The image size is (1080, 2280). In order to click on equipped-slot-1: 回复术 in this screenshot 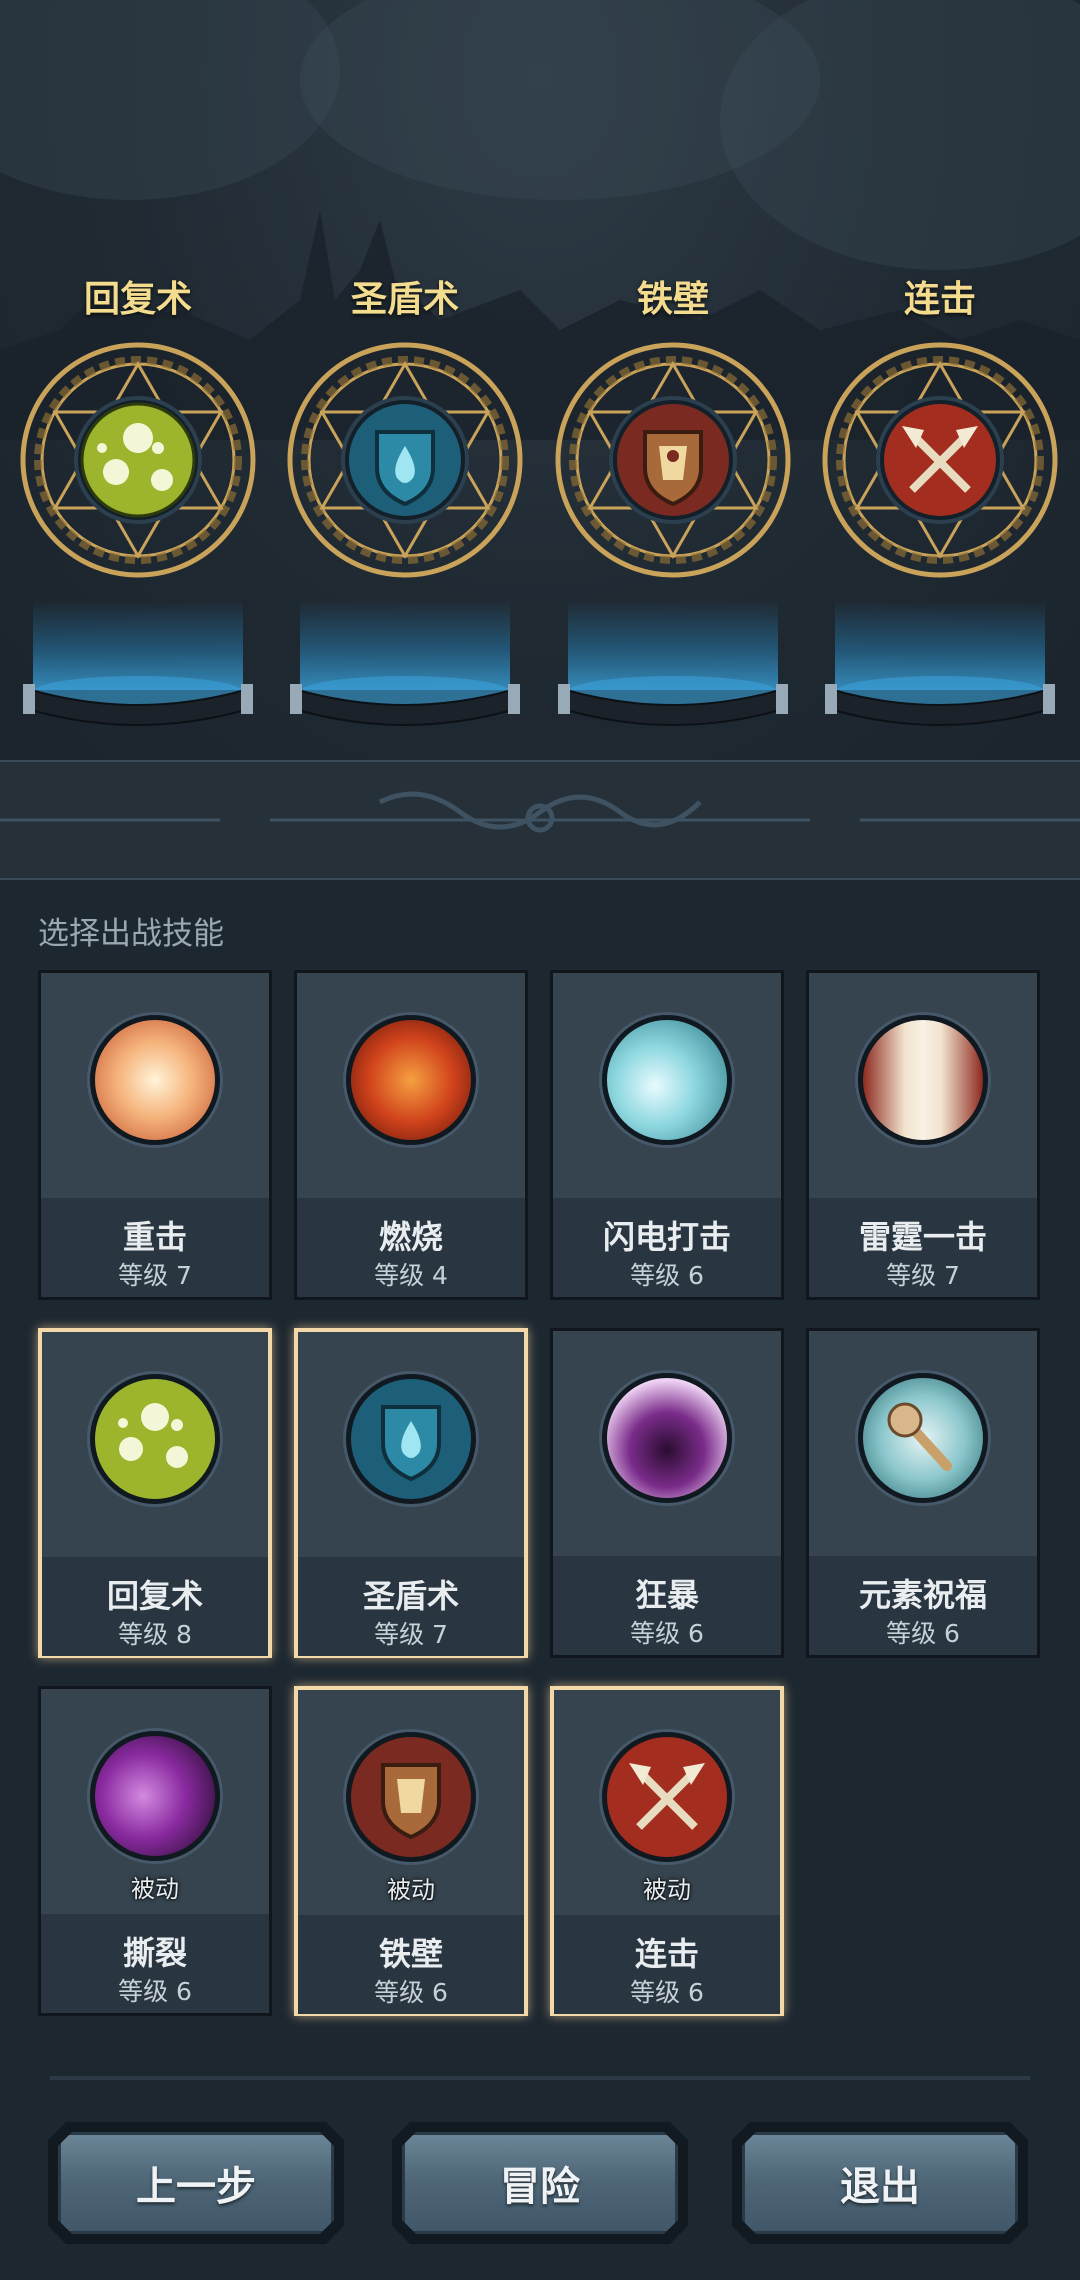, I will do `click(138, 500)`.